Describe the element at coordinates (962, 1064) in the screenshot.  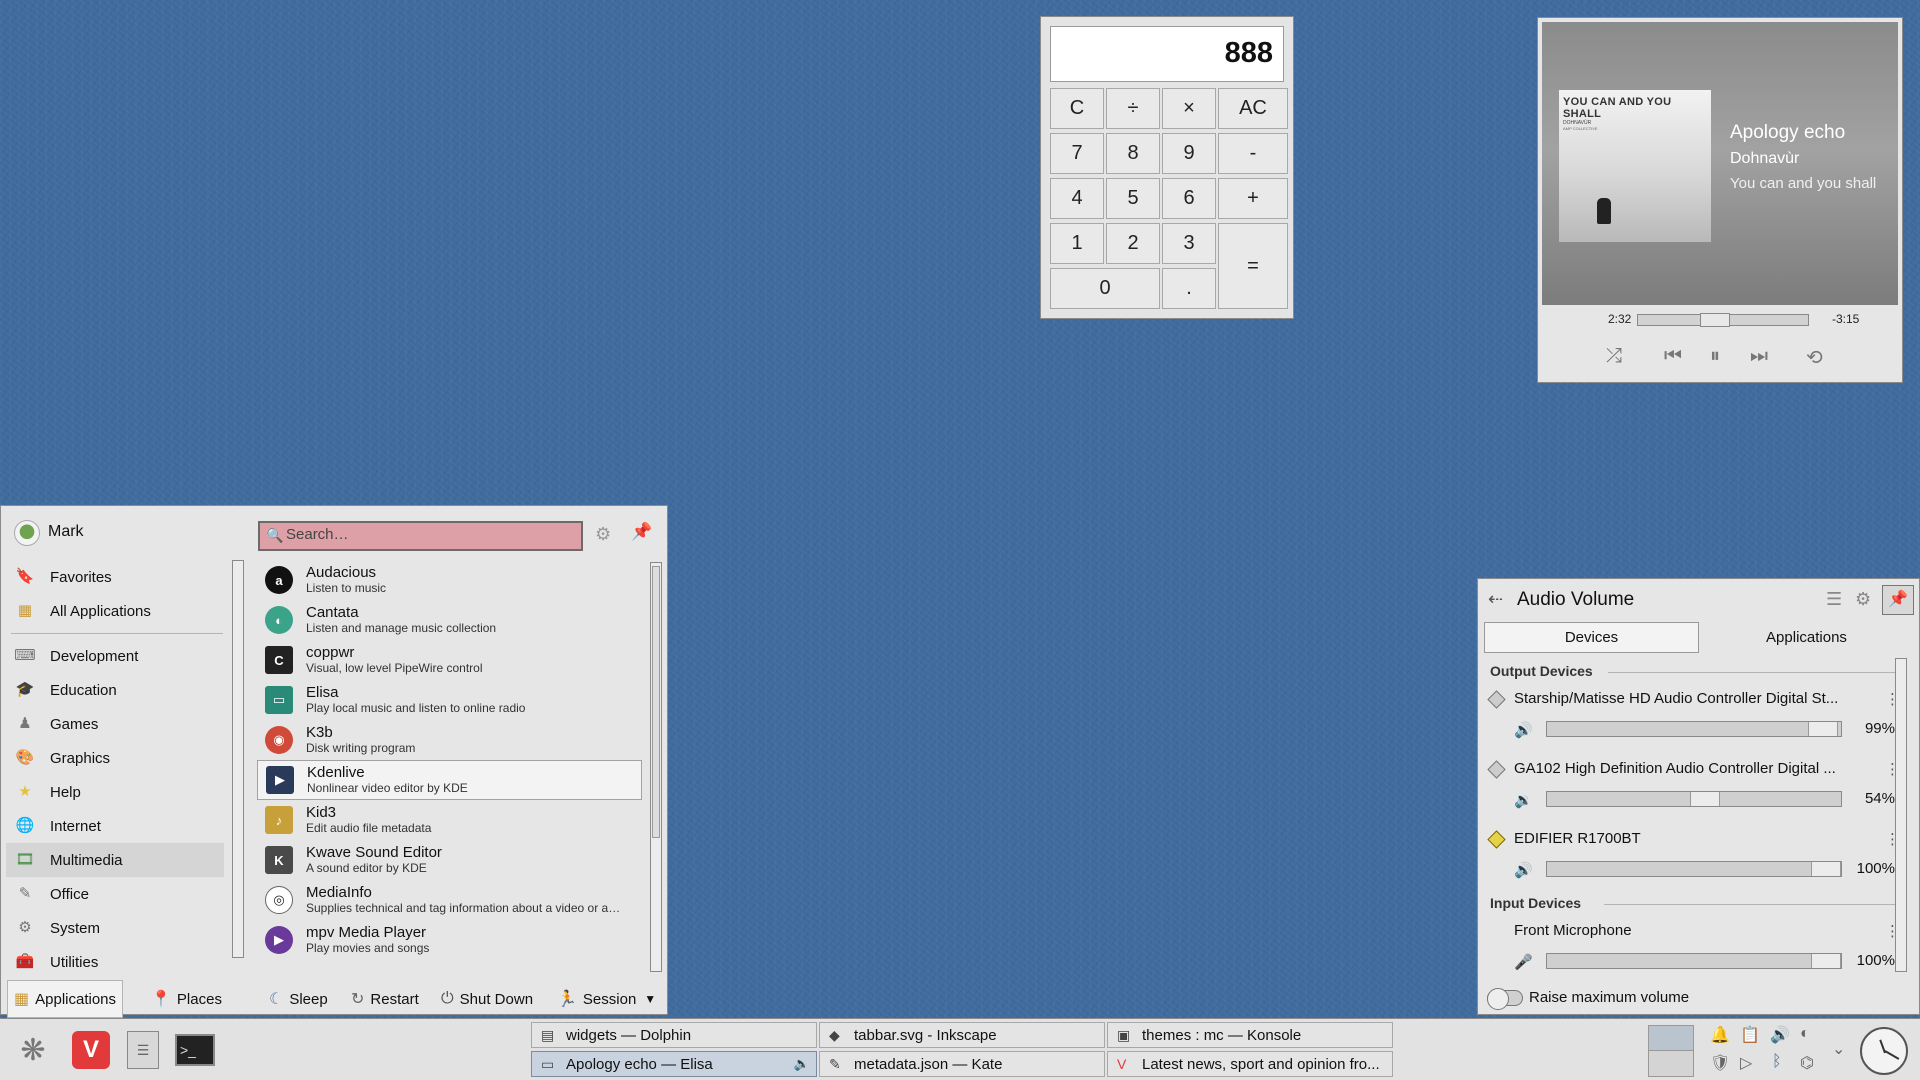
I see `task-kate: ✎ metadata.json — Kate` at that location.